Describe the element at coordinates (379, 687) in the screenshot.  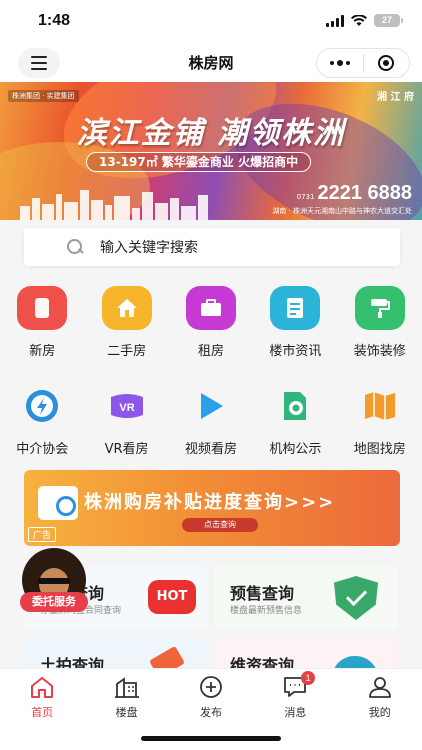
I see `user-icon` at that location.